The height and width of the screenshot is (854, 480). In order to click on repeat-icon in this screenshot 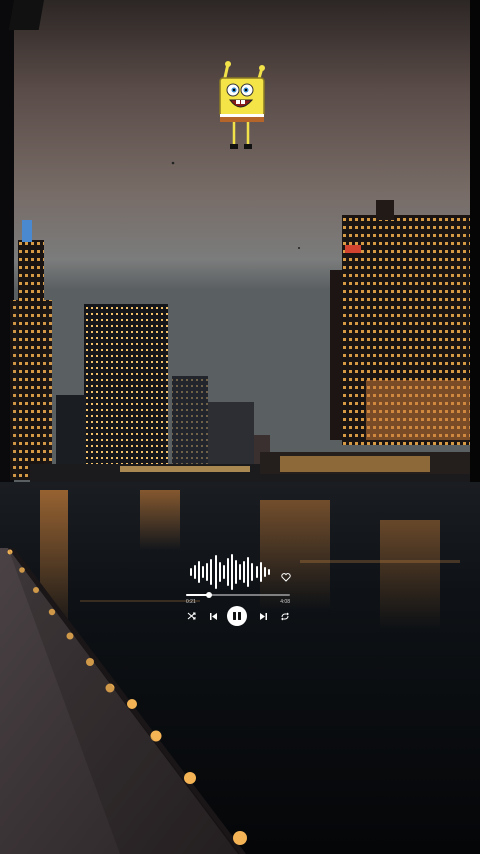, I will do `click(285, 616)`.